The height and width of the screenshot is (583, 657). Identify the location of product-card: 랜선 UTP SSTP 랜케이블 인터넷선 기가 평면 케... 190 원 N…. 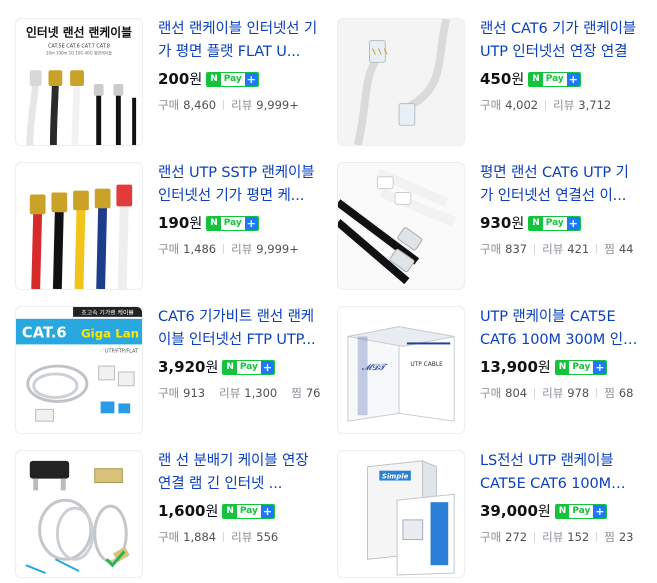
(160, 217).